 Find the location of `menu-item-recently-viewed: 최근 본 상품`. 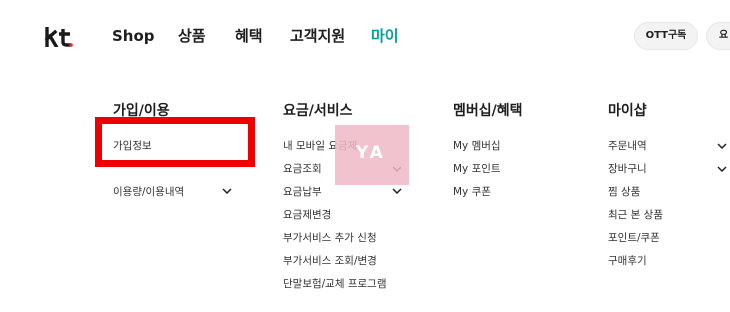

menu-item-recently-viewed: 최근 본 상품 is located at coordinates (635, 215).